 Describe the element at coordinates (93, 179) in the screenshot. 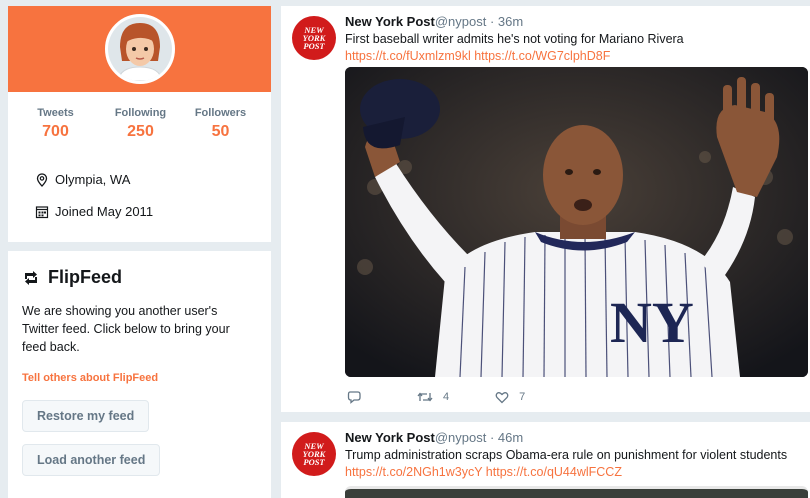

I see `location-text: Olympia, WA` at that location.